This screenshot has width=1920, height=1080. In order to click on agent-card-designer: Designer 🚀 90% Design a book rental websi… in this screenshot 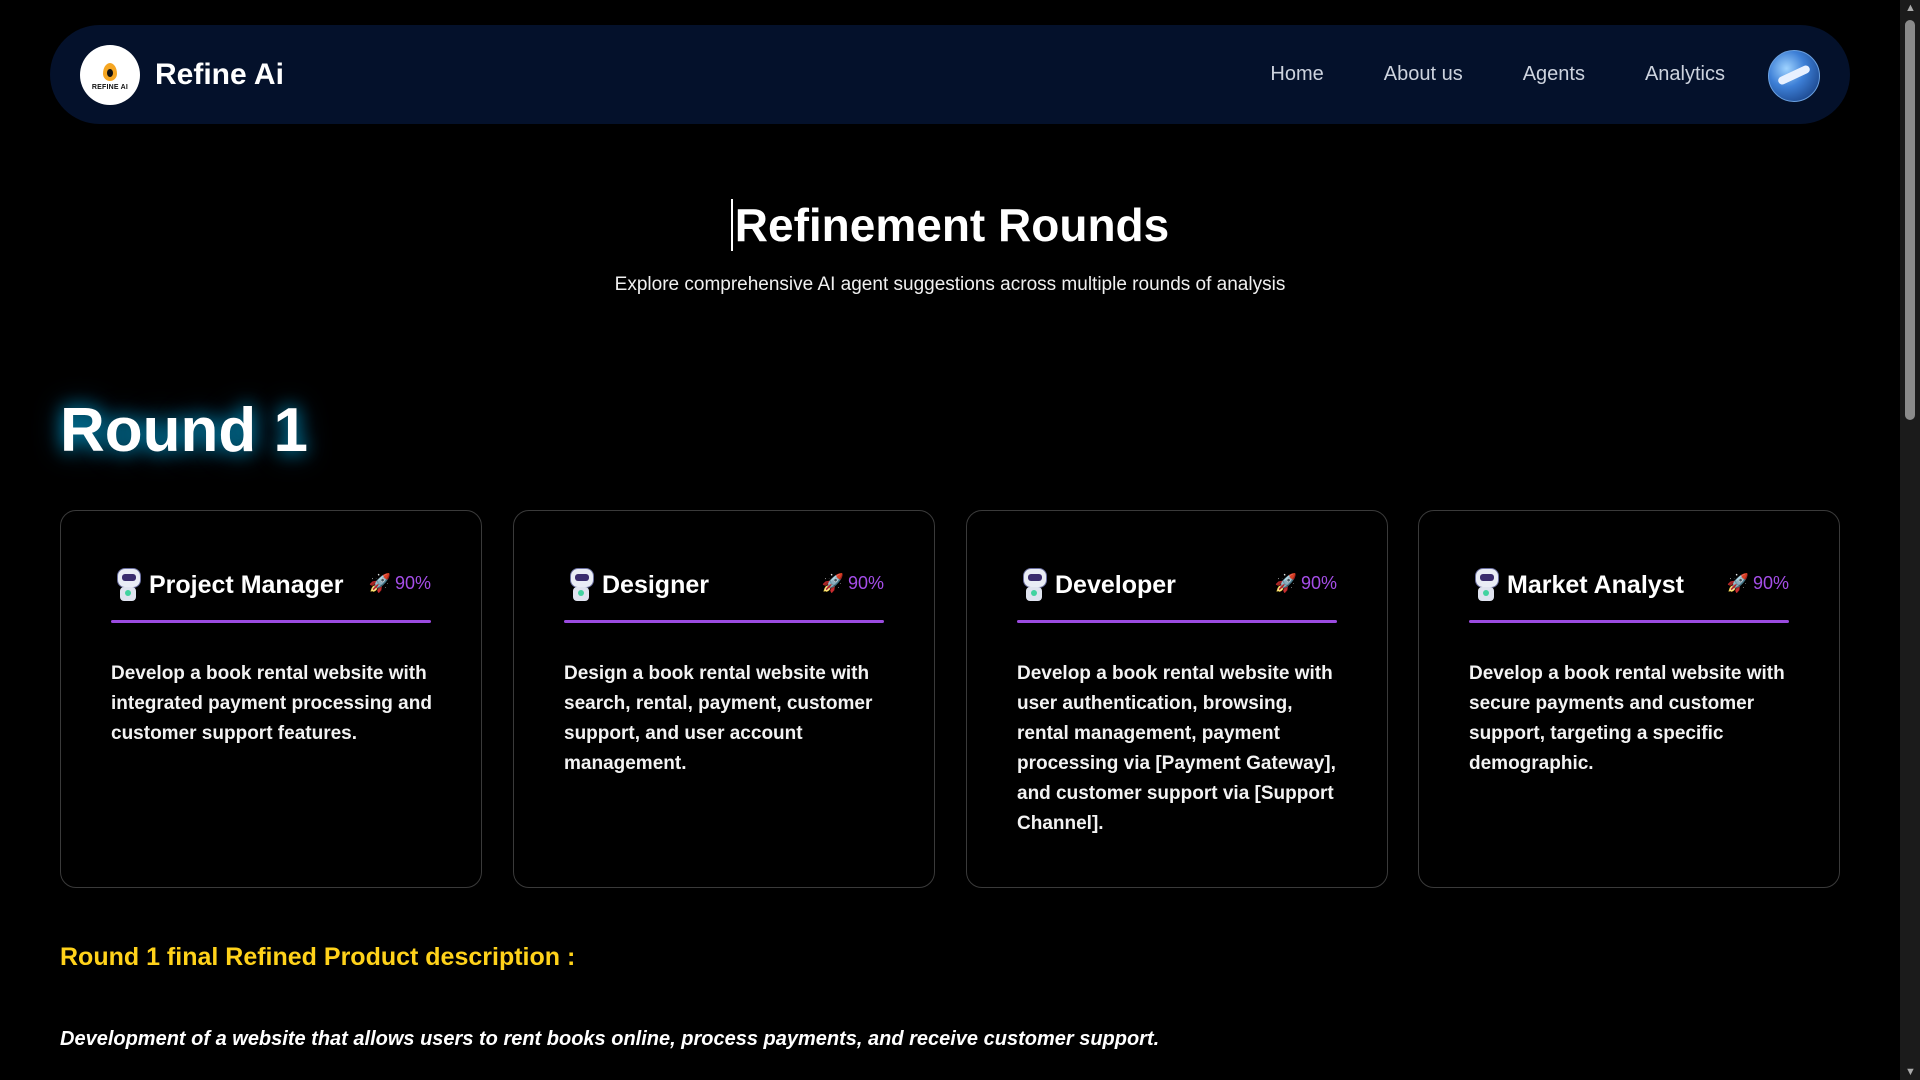, I will do `click(724, 699)`.